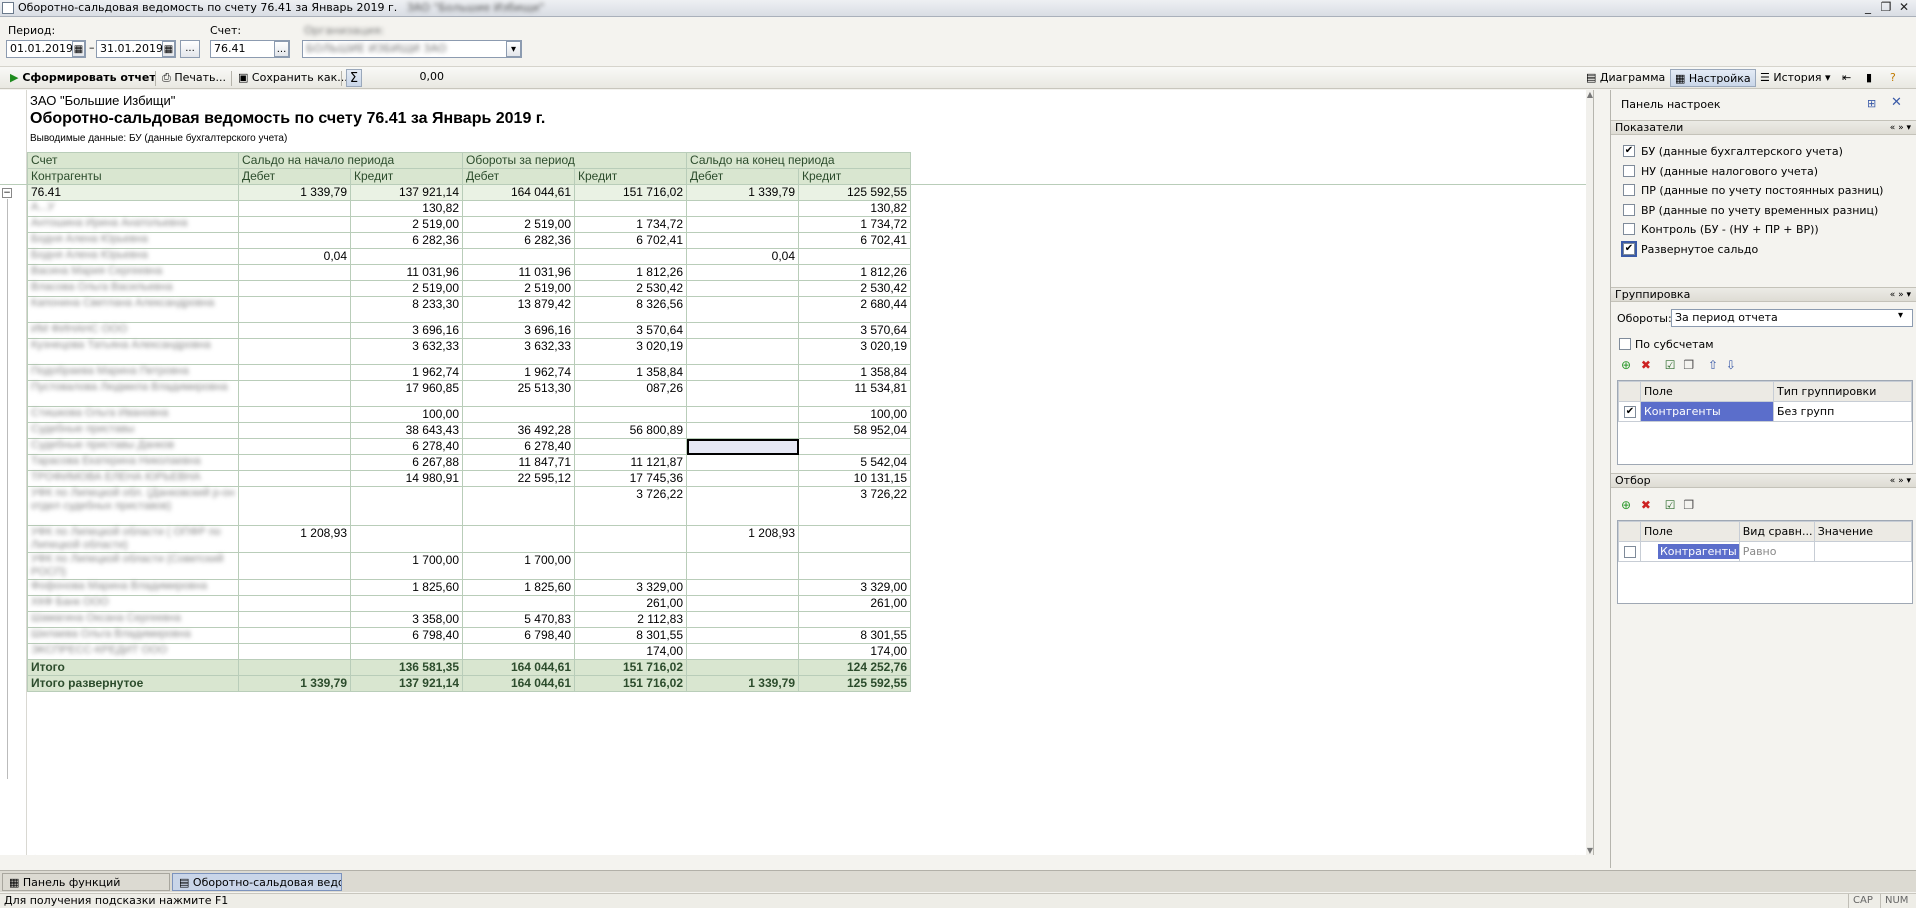 The width and height of the screenshot is (1916, 908). I want to click on history-button: ☰ История ▾, so click(1795, 78).